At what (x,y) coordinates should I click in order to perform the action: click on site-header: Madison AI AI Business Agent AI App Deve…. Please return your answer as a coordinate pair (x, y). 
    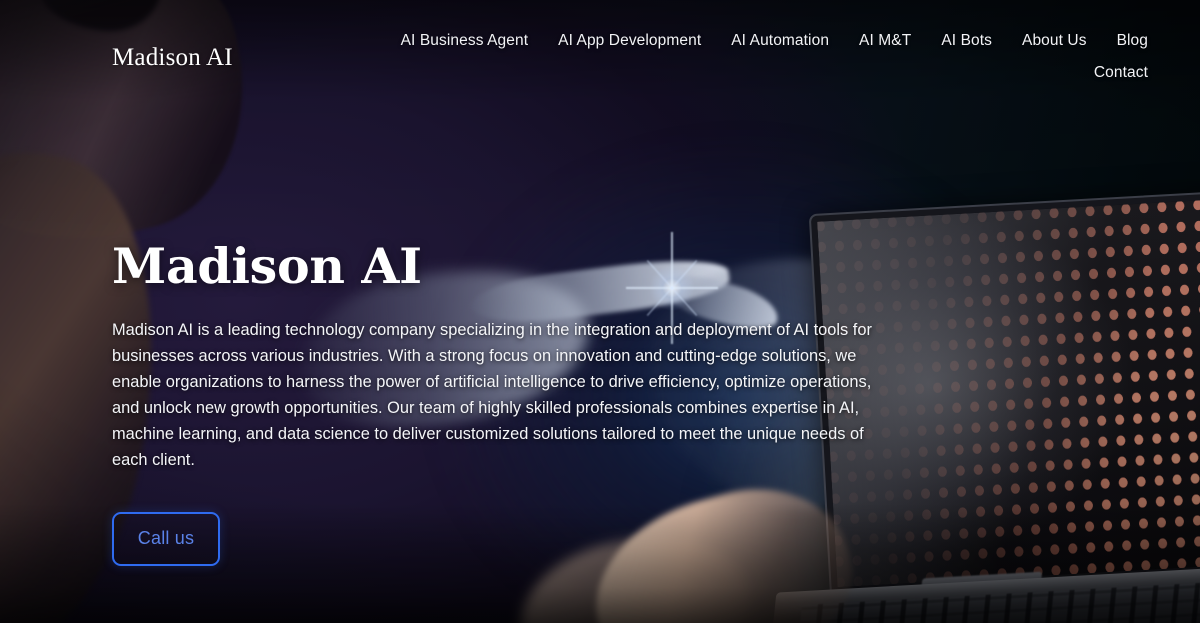
    Looking at the image, I should click on (600, 41).